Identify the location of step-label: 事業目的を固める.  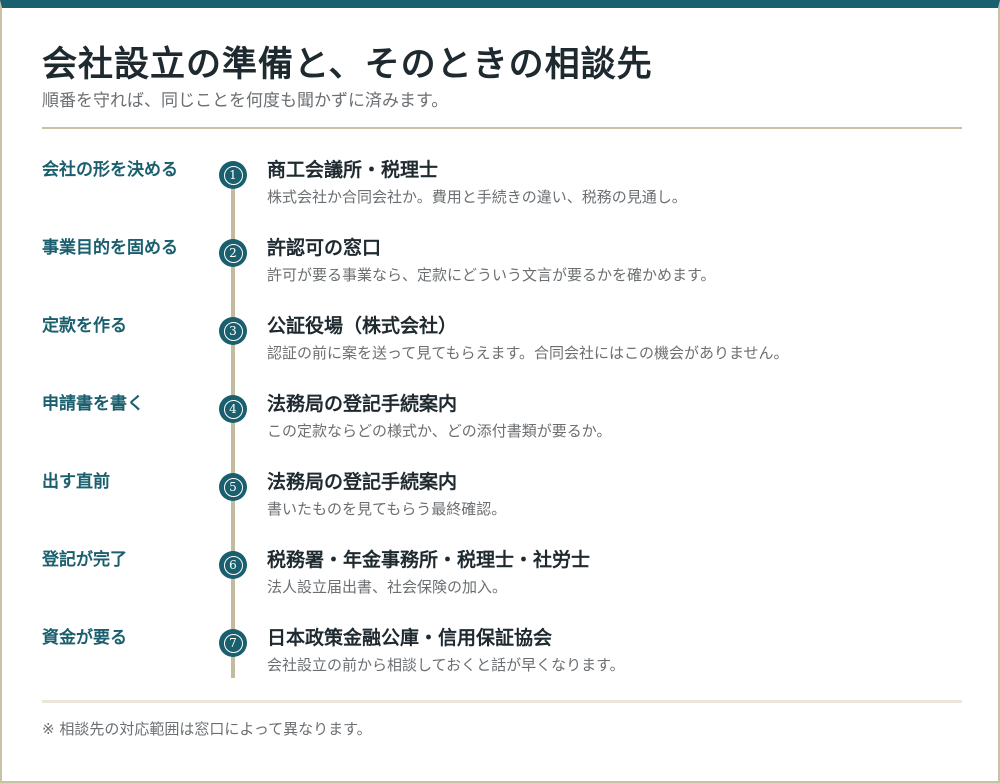
(110, 248).